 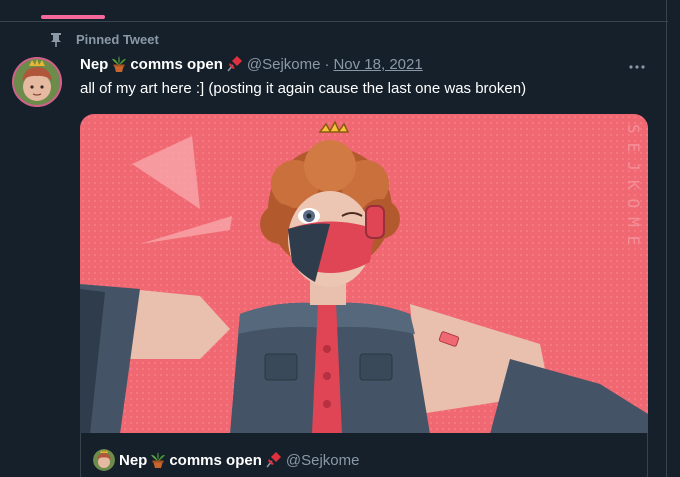 I want to click on more-options-button, so click(x=637, y=65).